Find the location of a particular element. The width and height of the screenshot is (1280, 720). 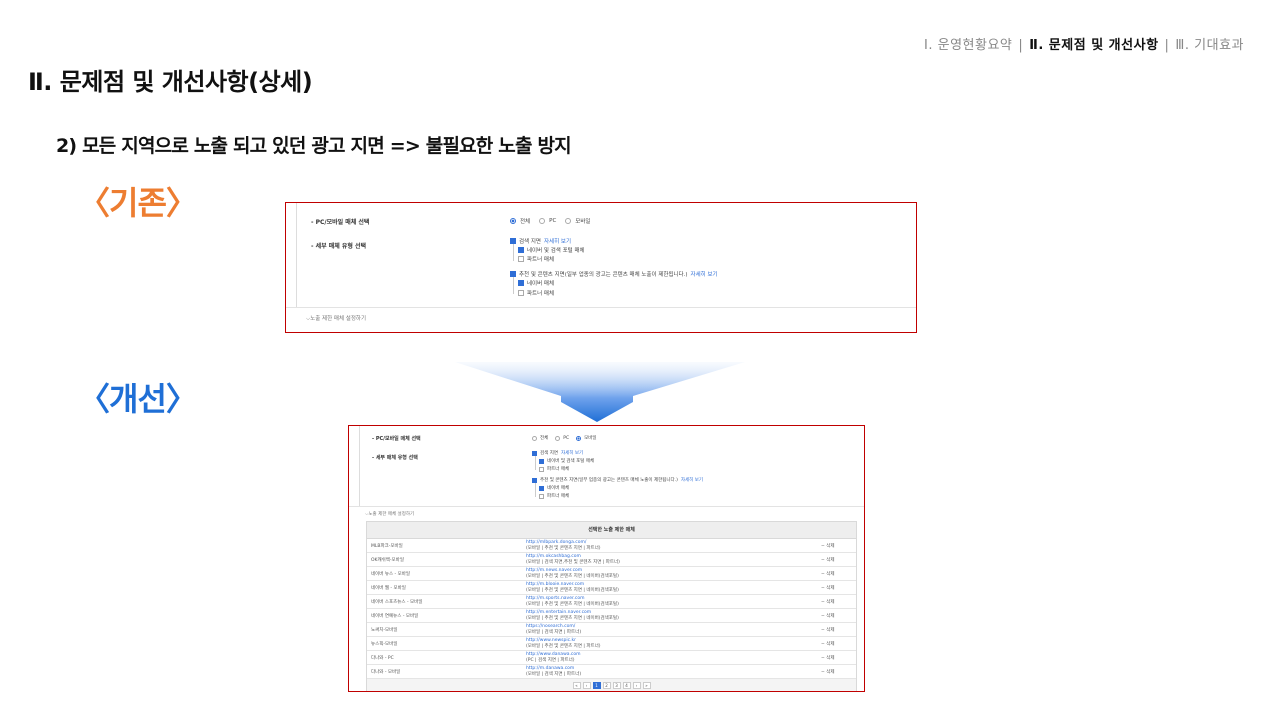

content-area-checkbox is located at coordinates (534, 480).